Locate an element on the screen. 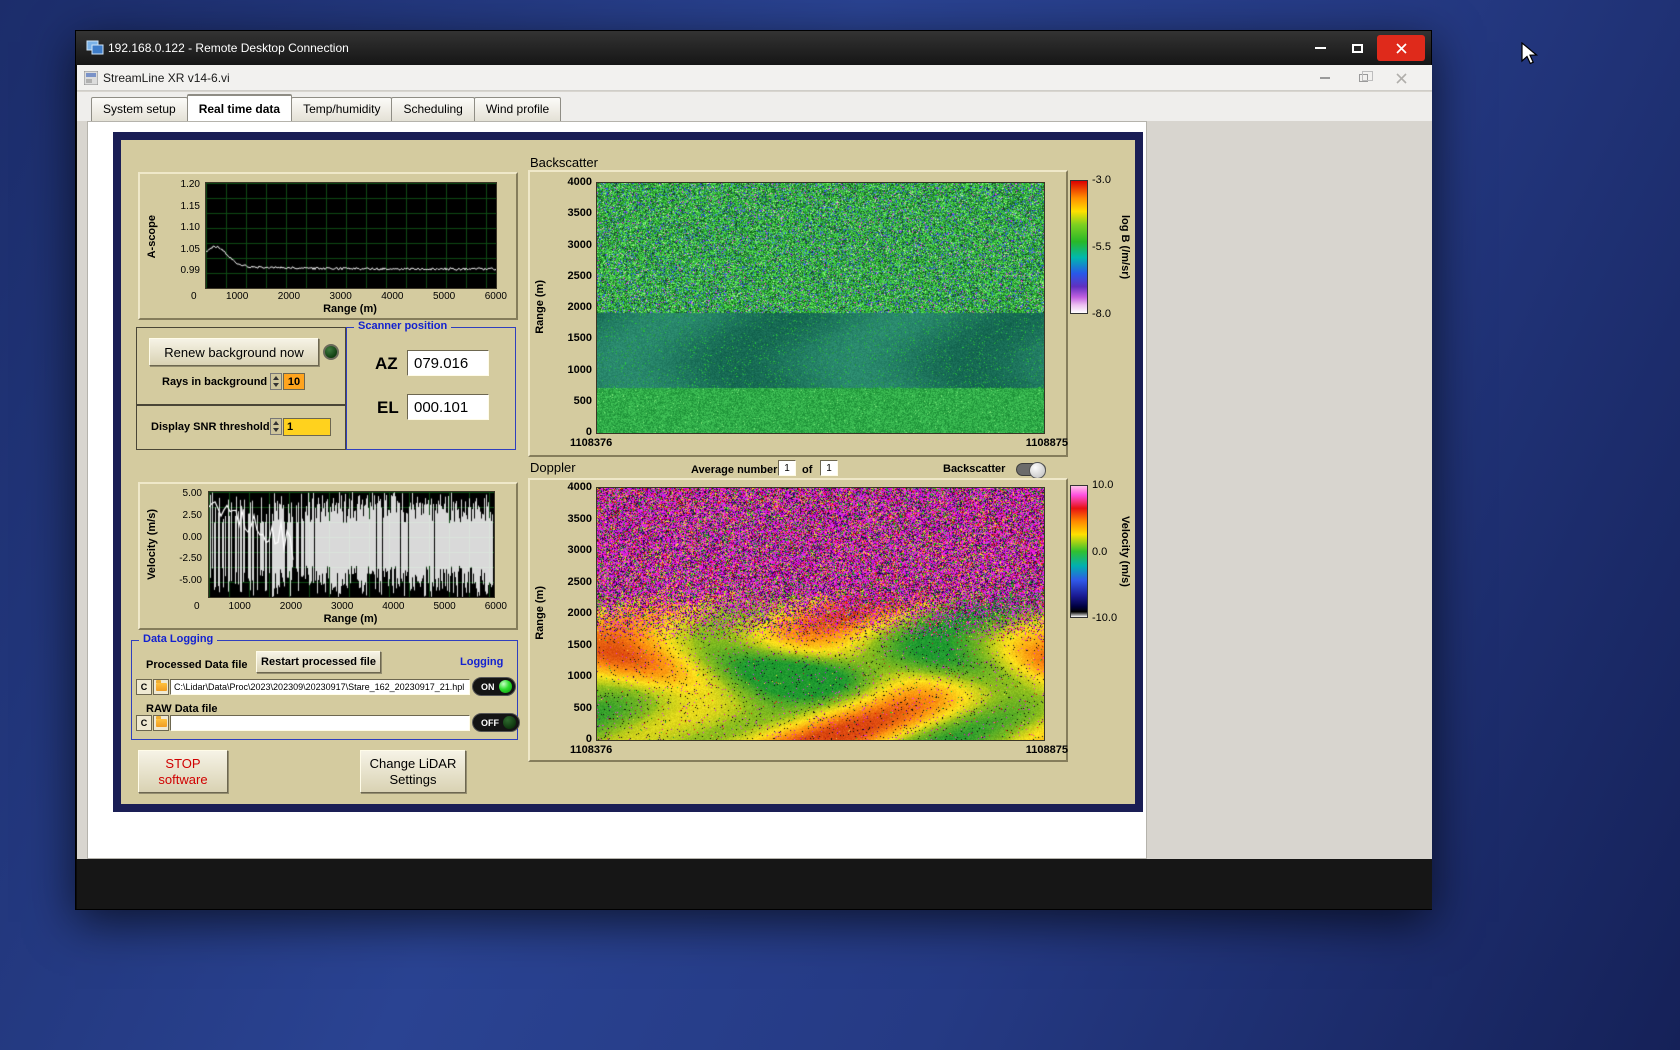  doppler-x-start: 1108376 is located at coordinates (591, 750).